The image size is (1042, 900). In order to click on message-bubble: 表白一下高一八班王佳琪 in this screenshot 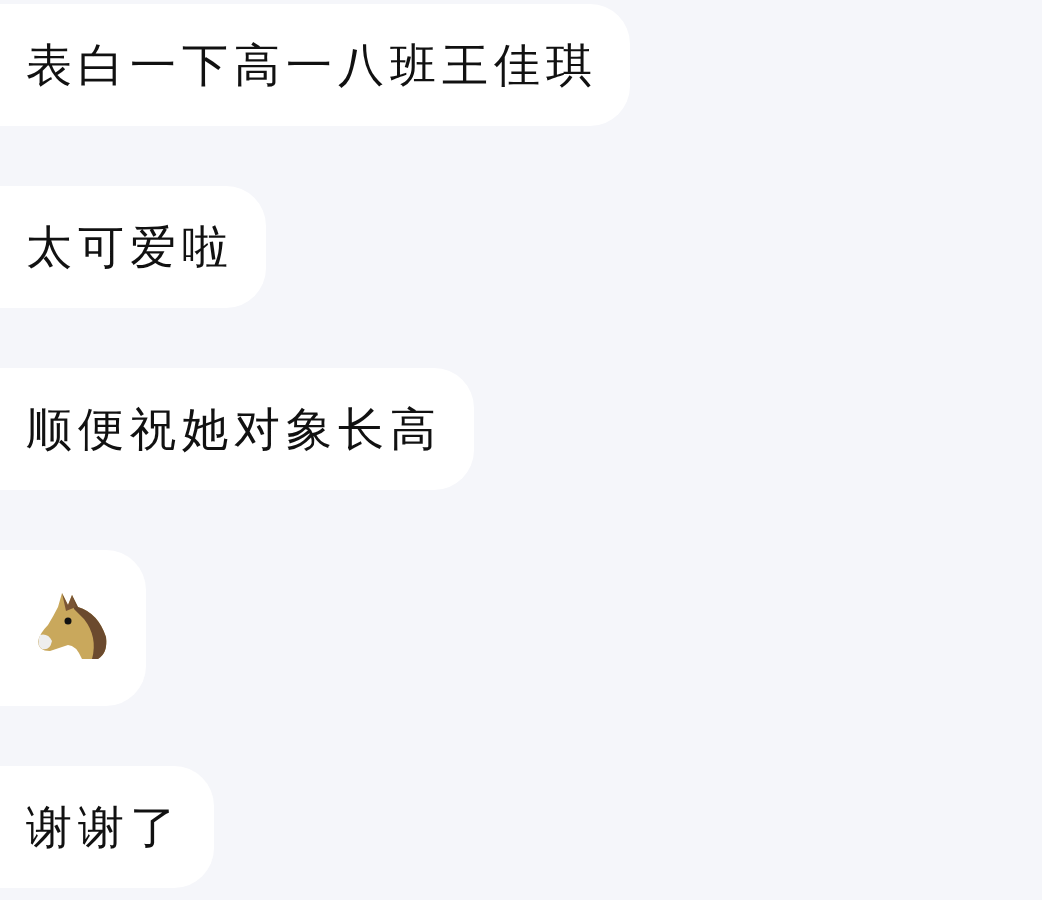, I will do `click(315, 65)`.